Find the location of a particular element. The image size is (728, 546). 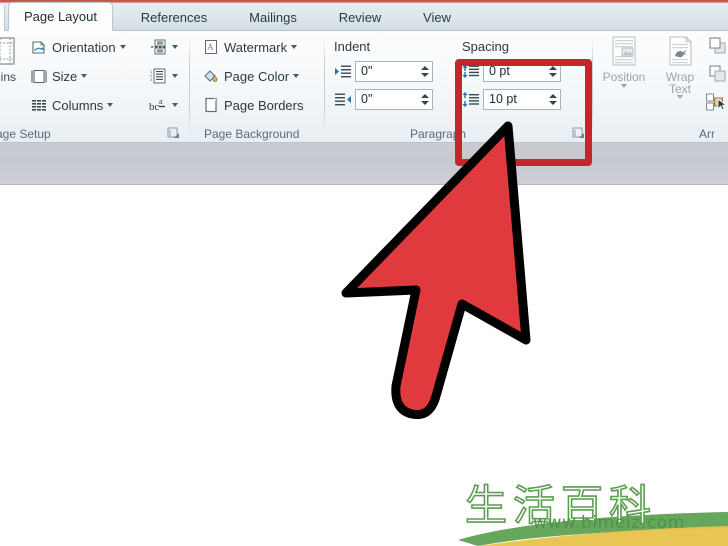

indent-right-spinner: 0" is located at coordinates (394, 99).